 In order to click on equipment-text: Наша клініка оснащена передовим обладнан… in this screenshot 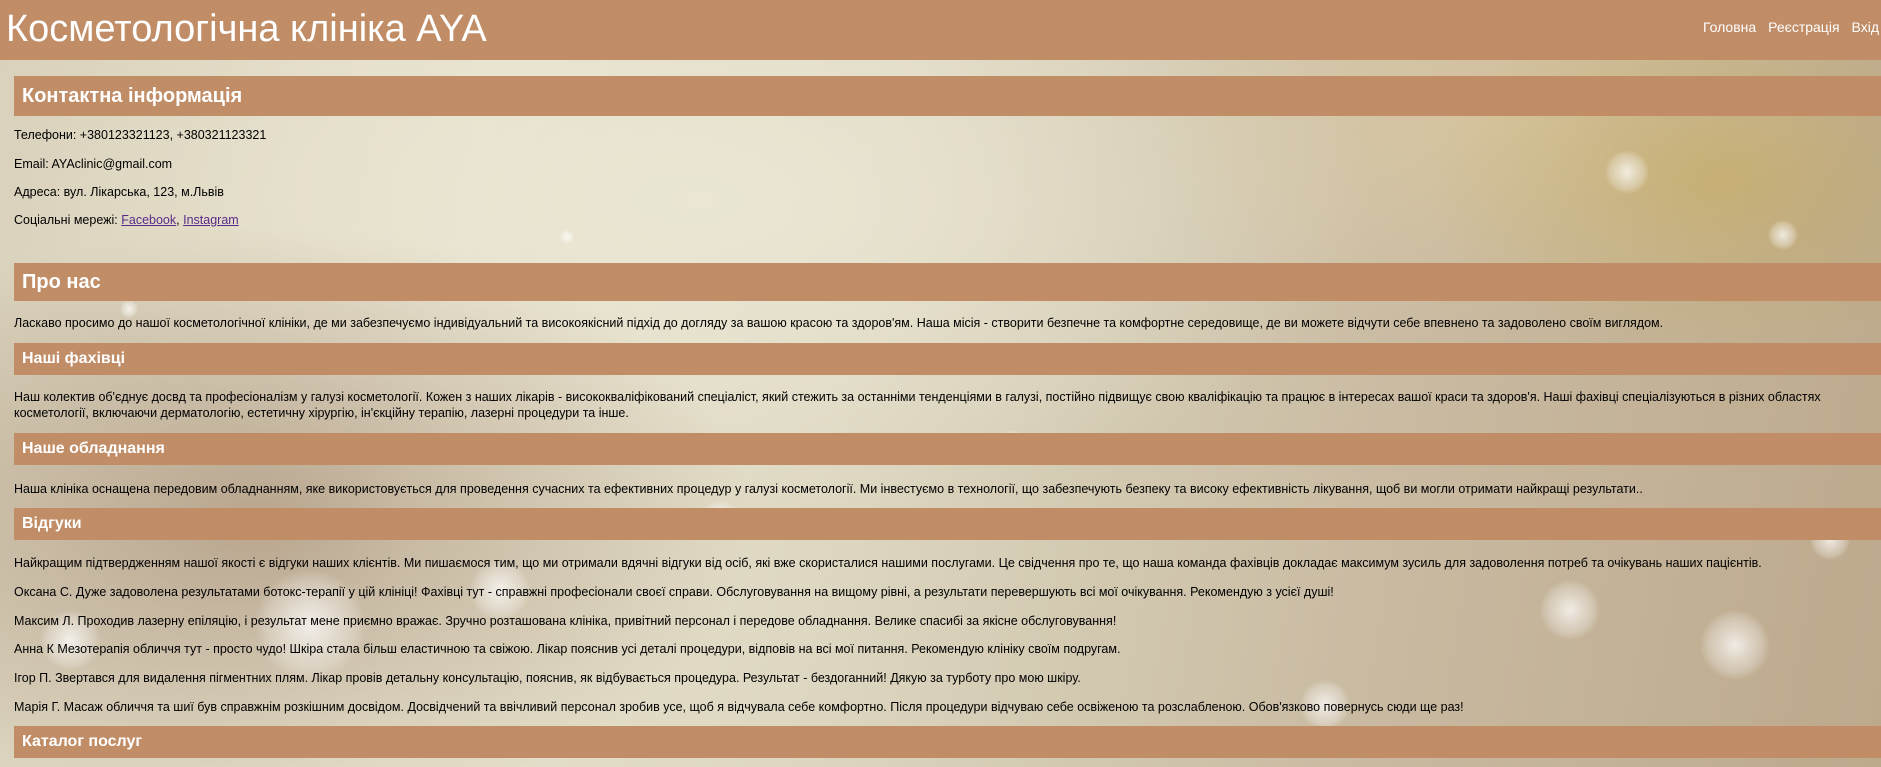, I will do `click(828, 489)`.